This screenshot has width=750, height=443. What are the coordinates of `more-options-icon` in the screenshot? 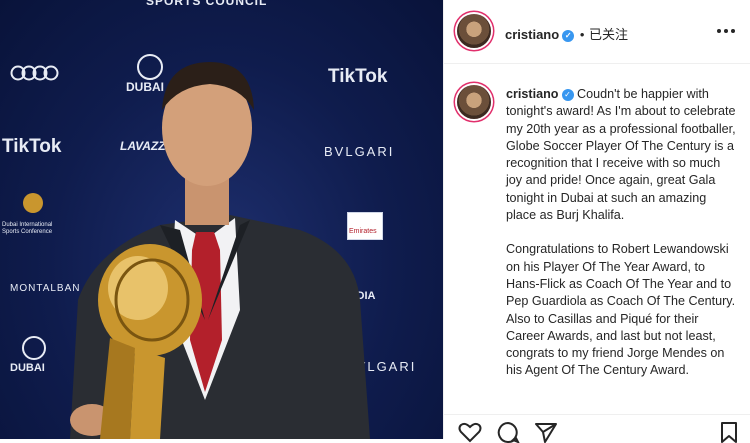 It's located at (726, 31).